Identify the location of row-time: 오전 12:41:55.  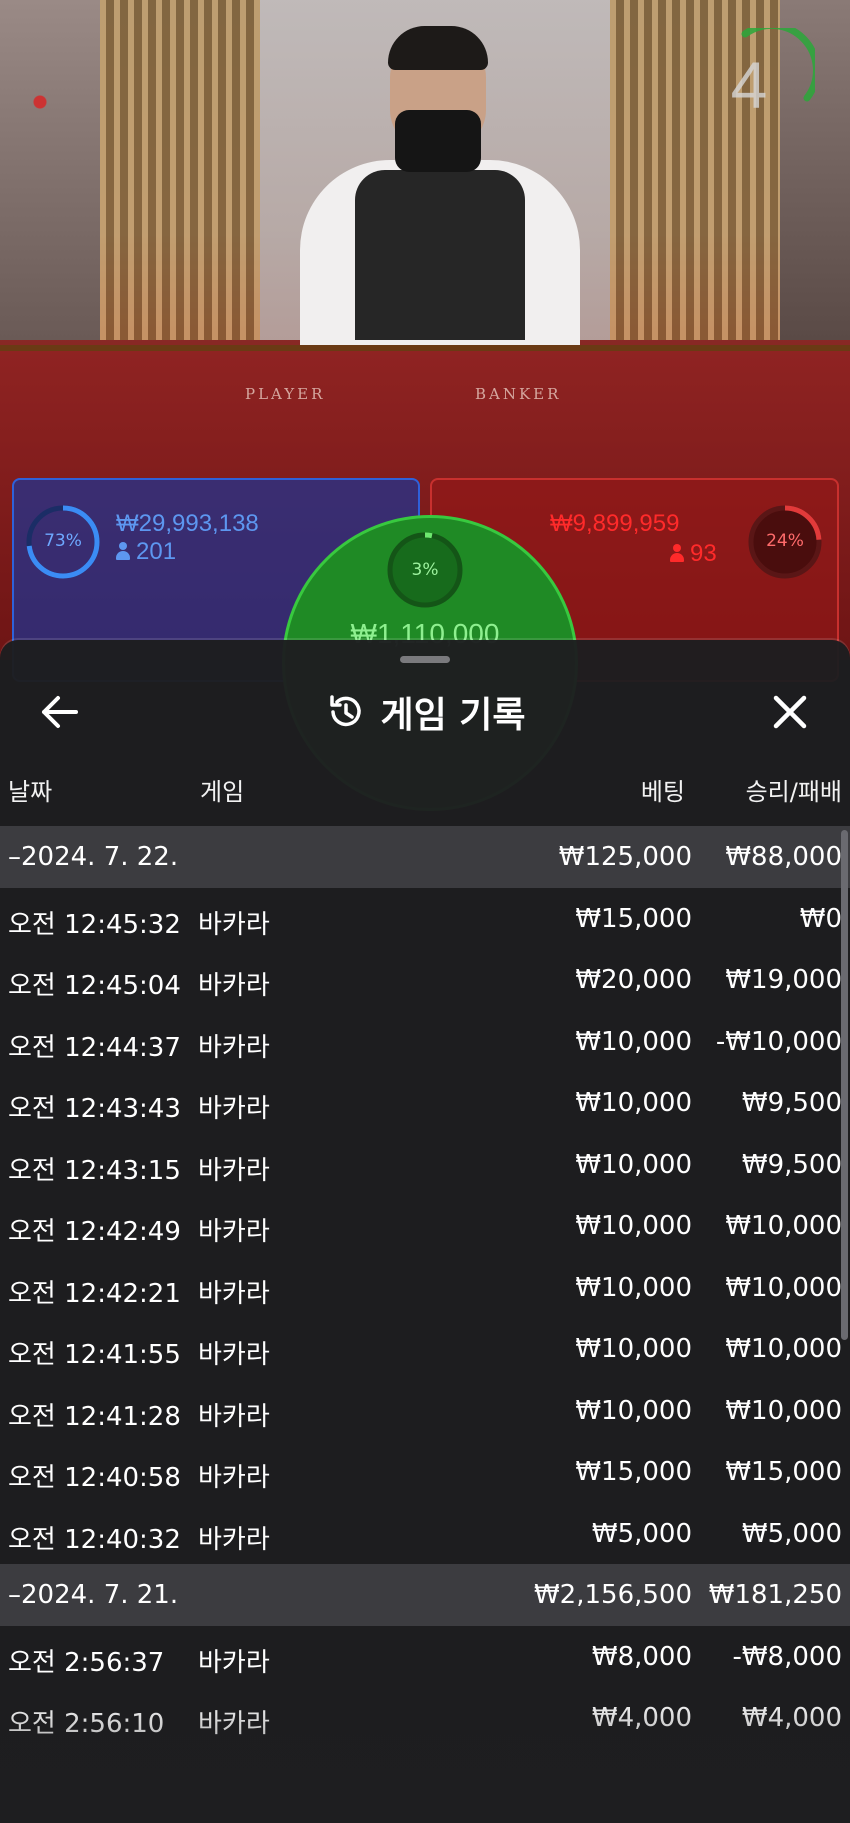
(94, 1355).